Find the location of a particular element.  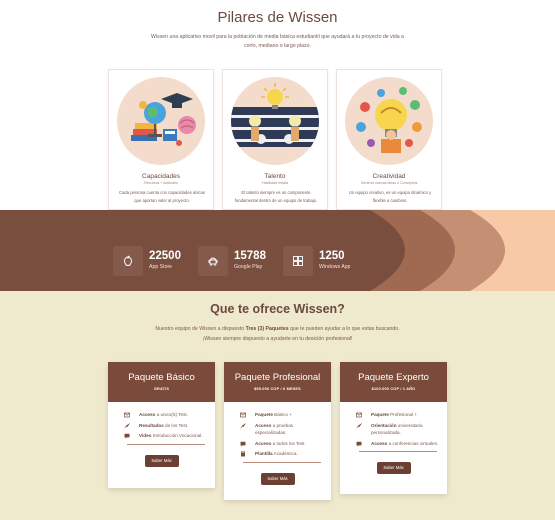

stat-label: App Store is located at coordinates (161, 267).